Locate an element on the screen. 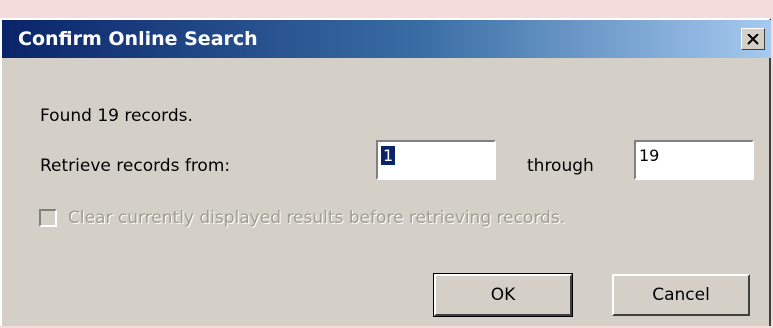 The height and width of the screenshot is (328, 773). ok-button: OK is located at coordinates (503, 295).